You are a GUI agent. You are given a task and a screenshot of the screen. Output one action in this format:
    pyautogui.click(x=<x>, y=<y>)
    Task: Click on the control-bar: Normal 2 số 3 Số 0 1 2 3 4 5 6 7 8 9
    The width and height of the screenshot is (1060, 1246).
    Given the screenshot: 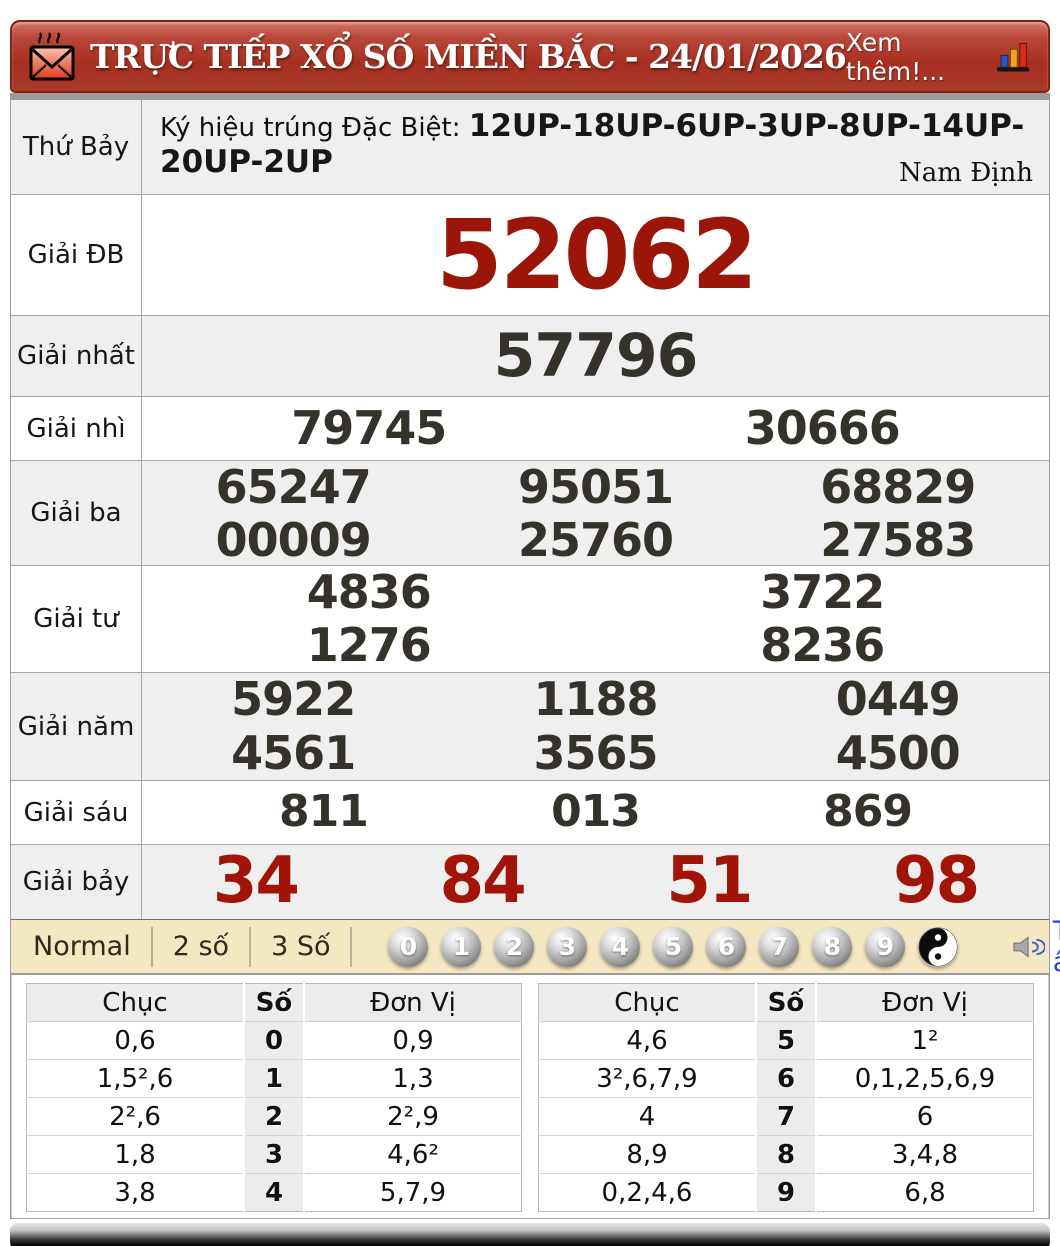 What is the action you would take?
    pyautogui.click(x=535, y=947)
    